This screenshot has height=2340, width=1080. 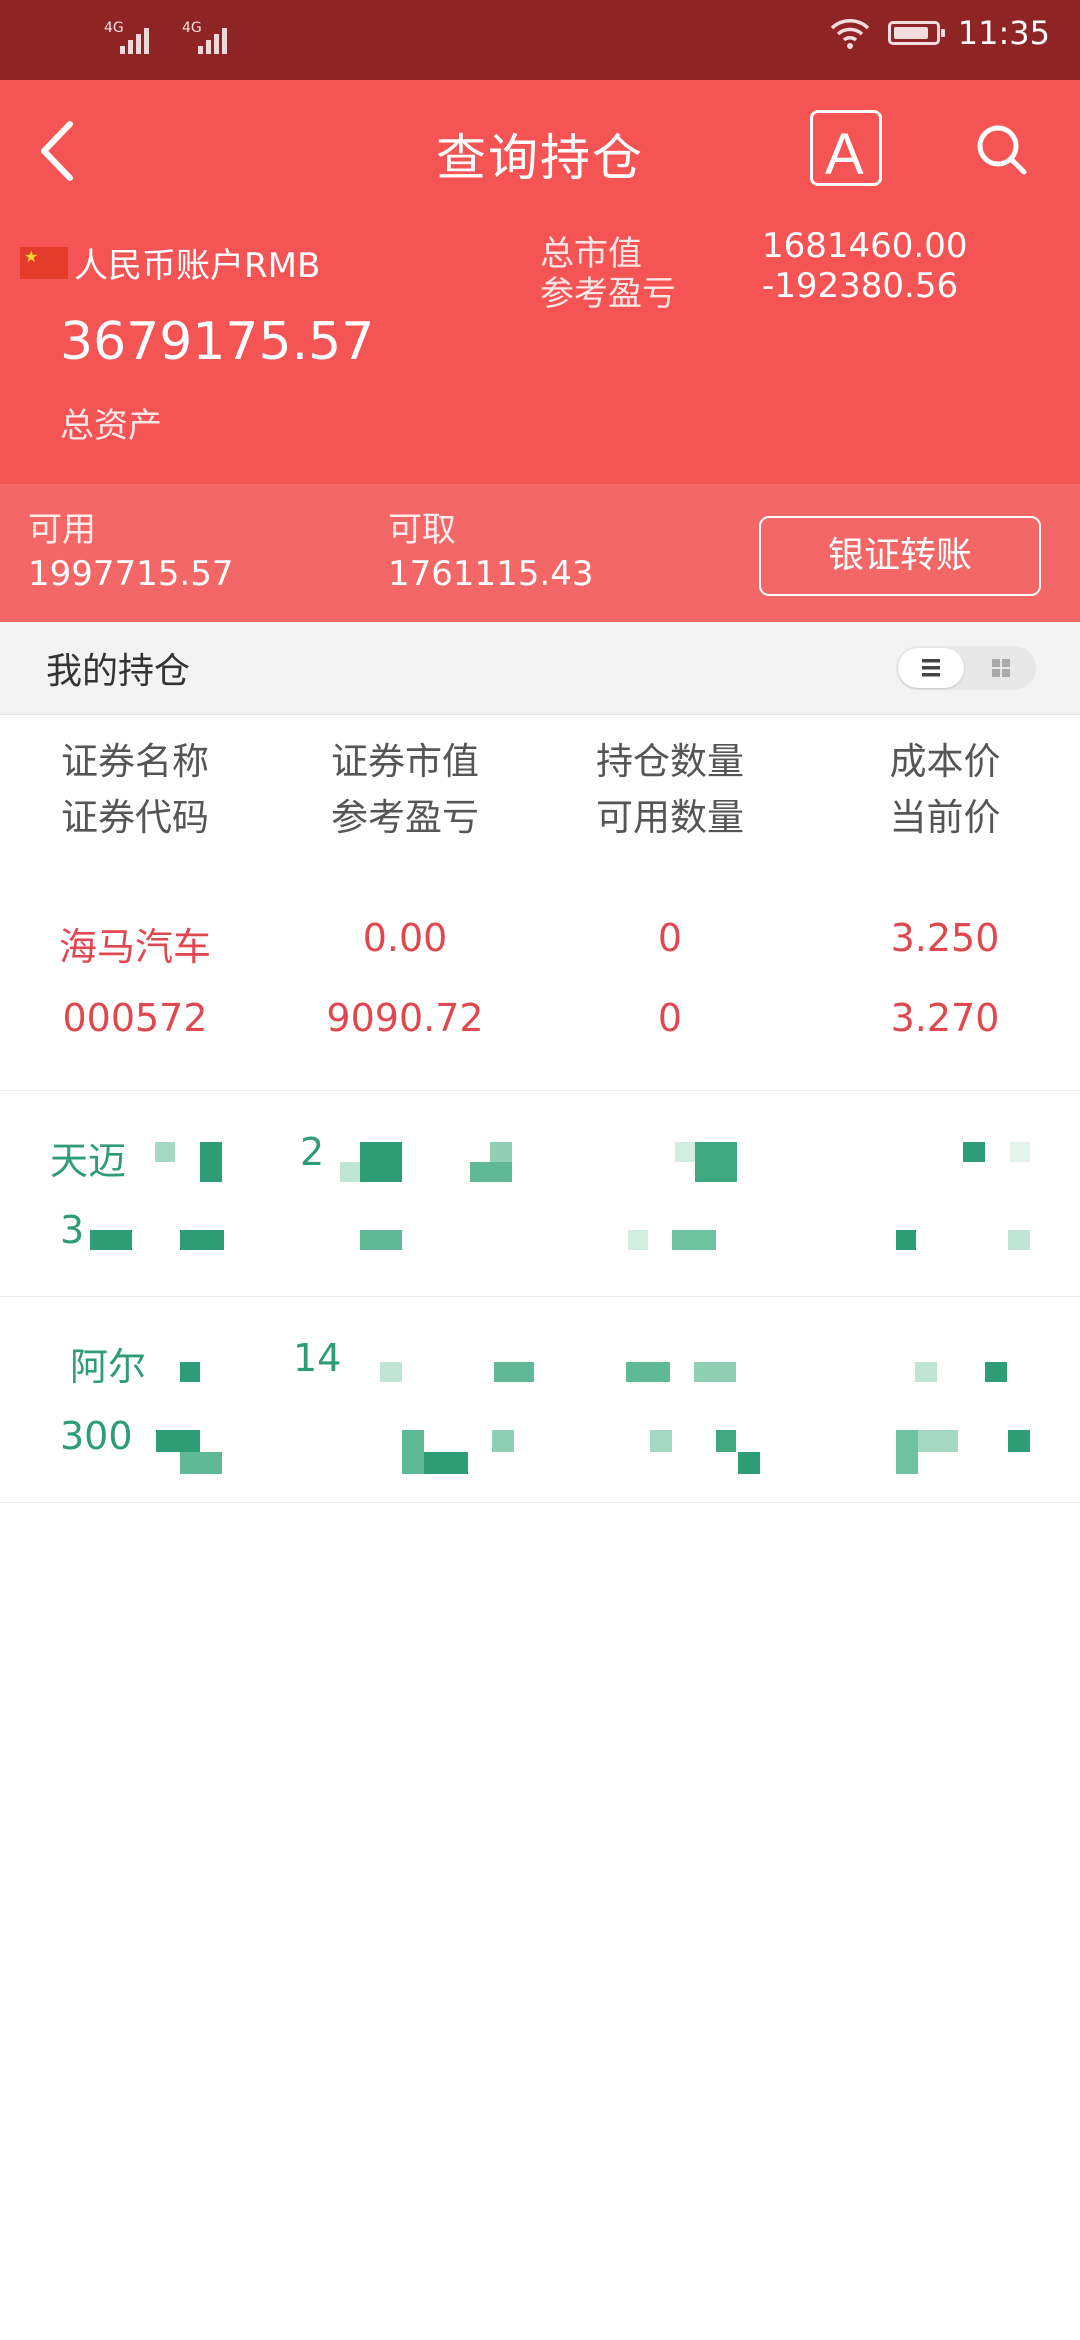 I want to click on stock-code: 300, so click(x=96, y=1436).